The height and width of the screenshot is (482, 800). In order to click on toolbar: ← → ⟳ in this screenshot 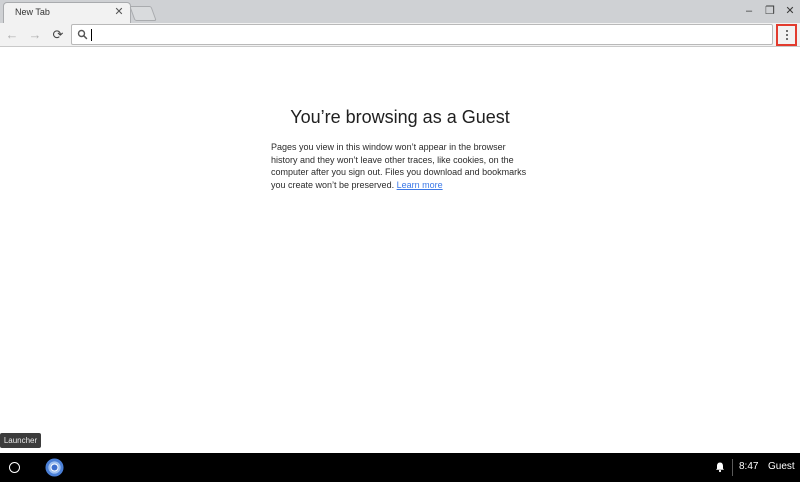, I will do `click(400, 35)`.